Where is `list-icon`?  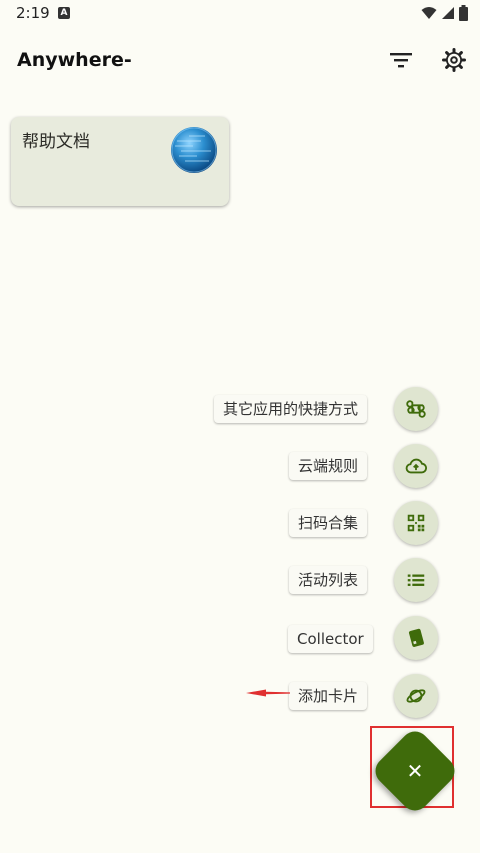 list-icon is located at coordinates (416, 580).